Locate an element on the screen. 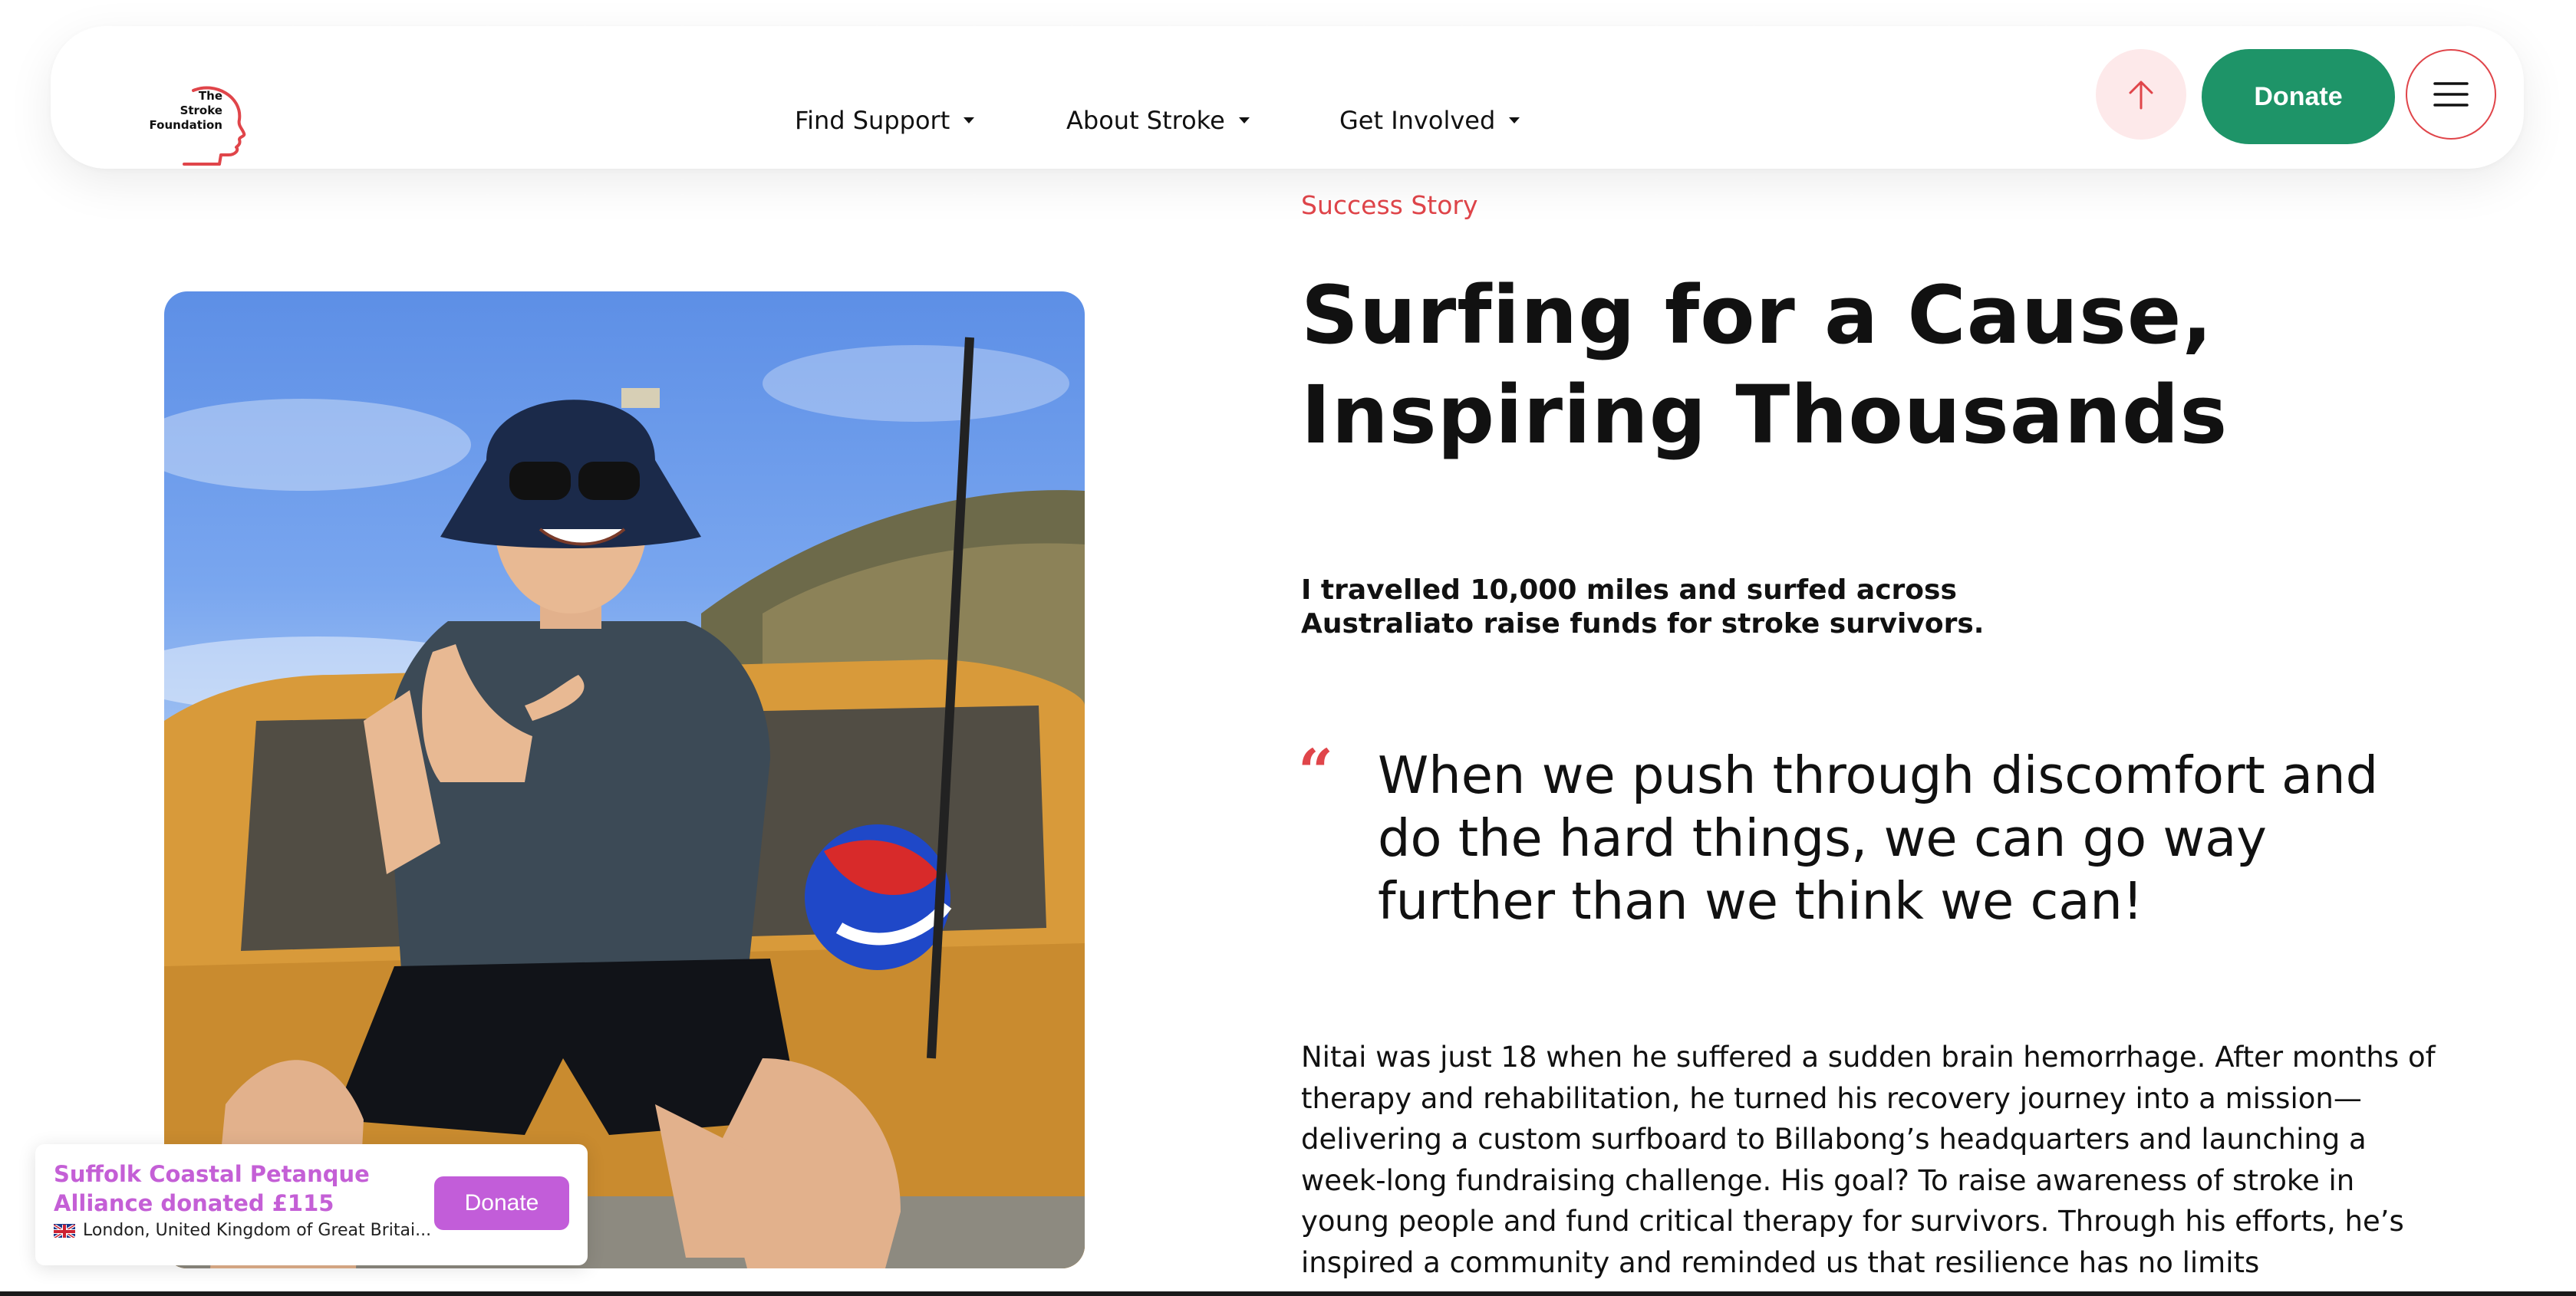  quote-mark-icon: “ is located at coordinates (1316, 771).